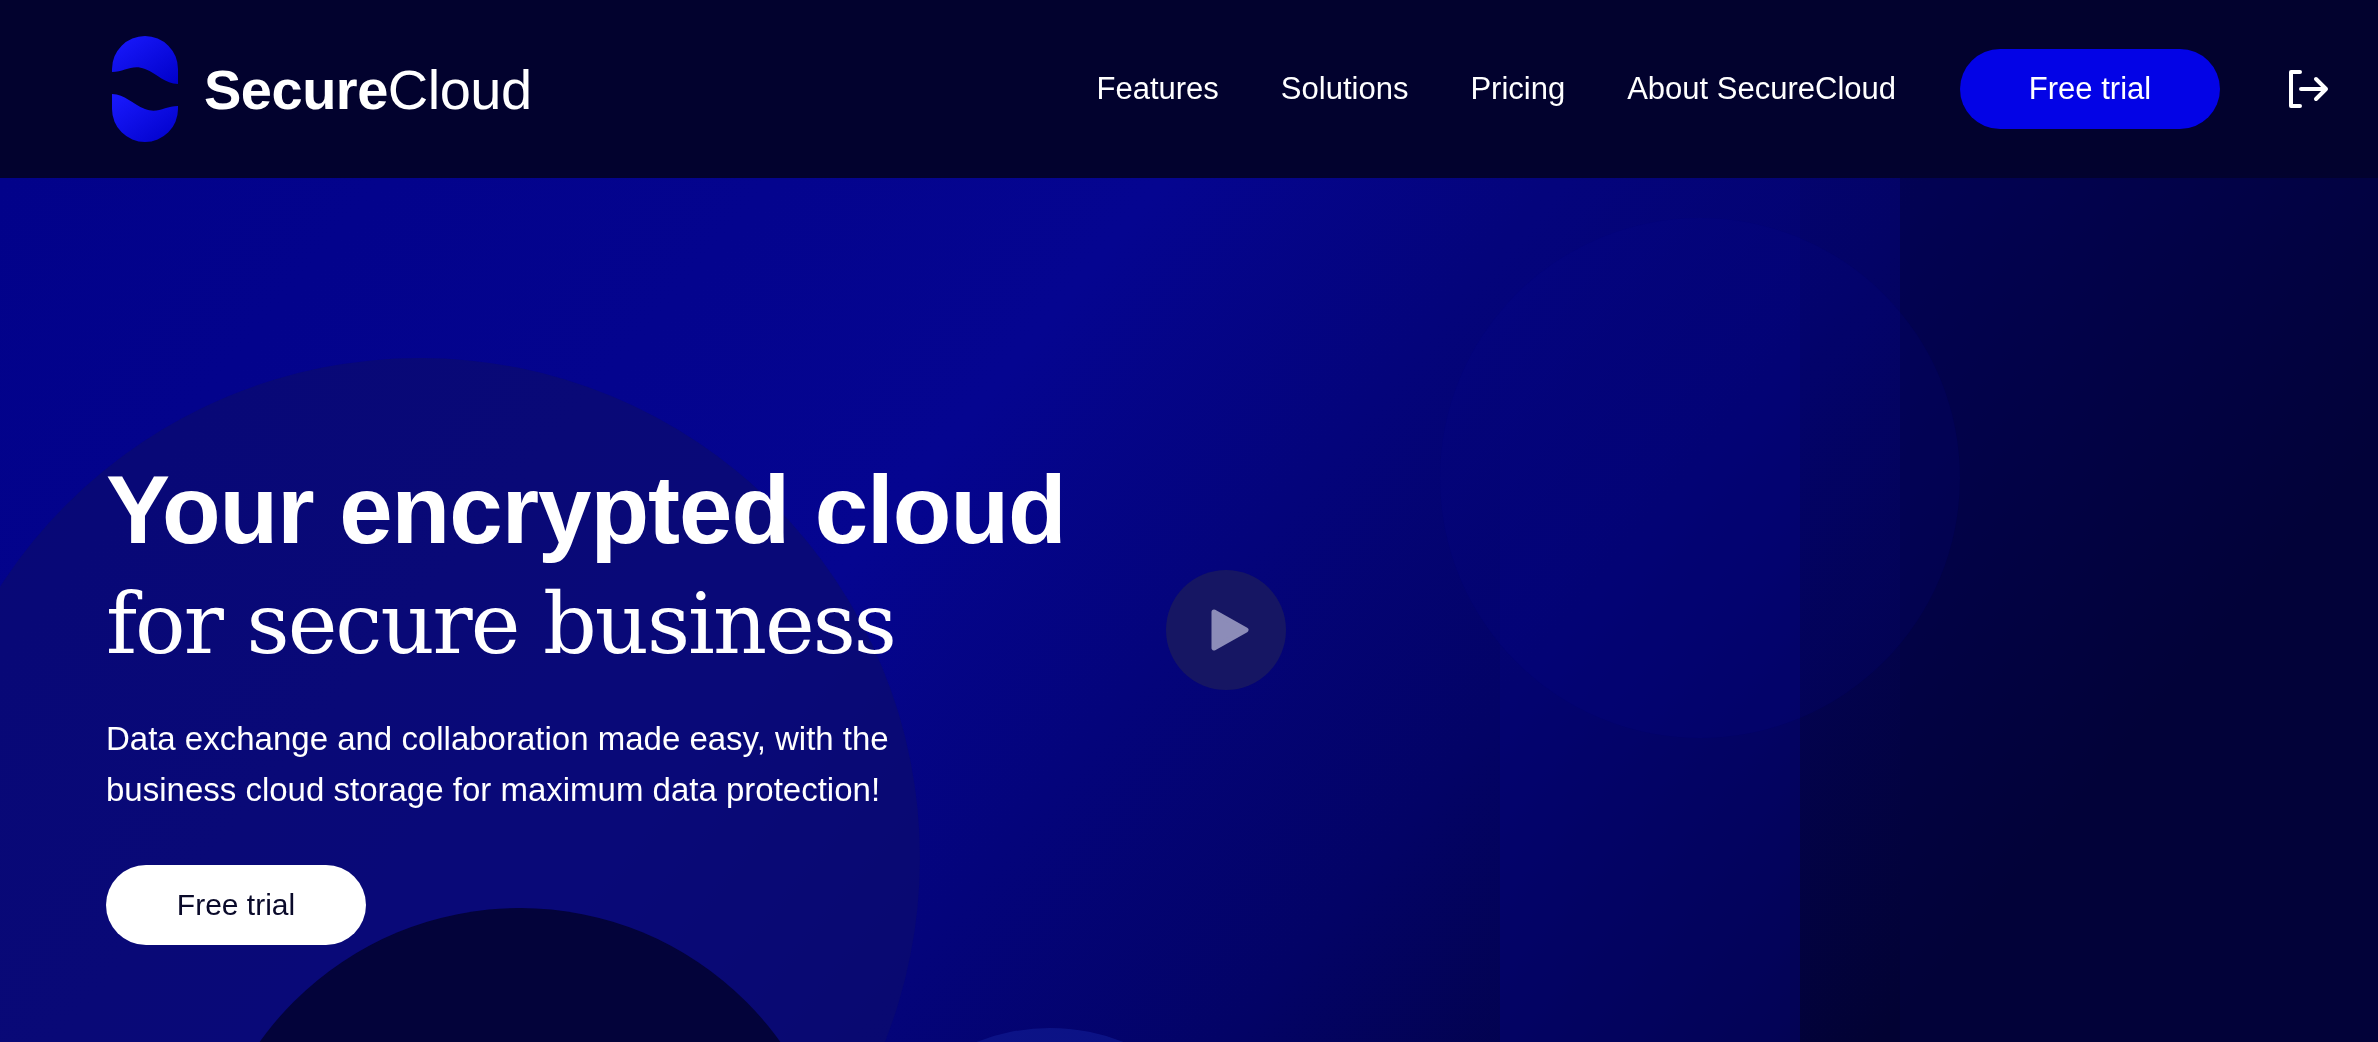  What do you see at coordinates (586, 510) in the screenshot?
I see `hero-headline: Your encrypted cloud` at bounding box center [586, 510].